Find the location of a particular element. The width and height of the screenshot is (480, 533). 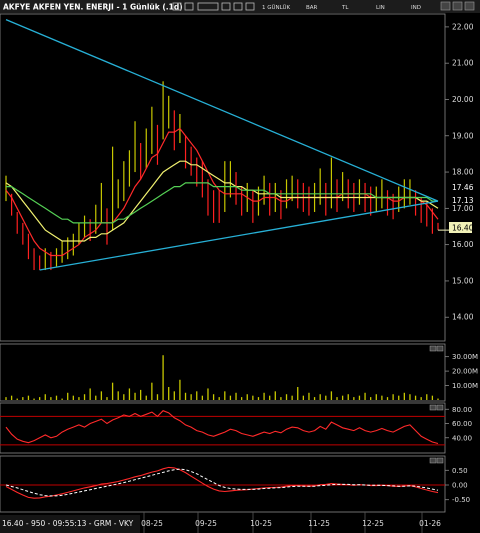

macd-tick-label: -0.50 is located at coordinates (461, 500).